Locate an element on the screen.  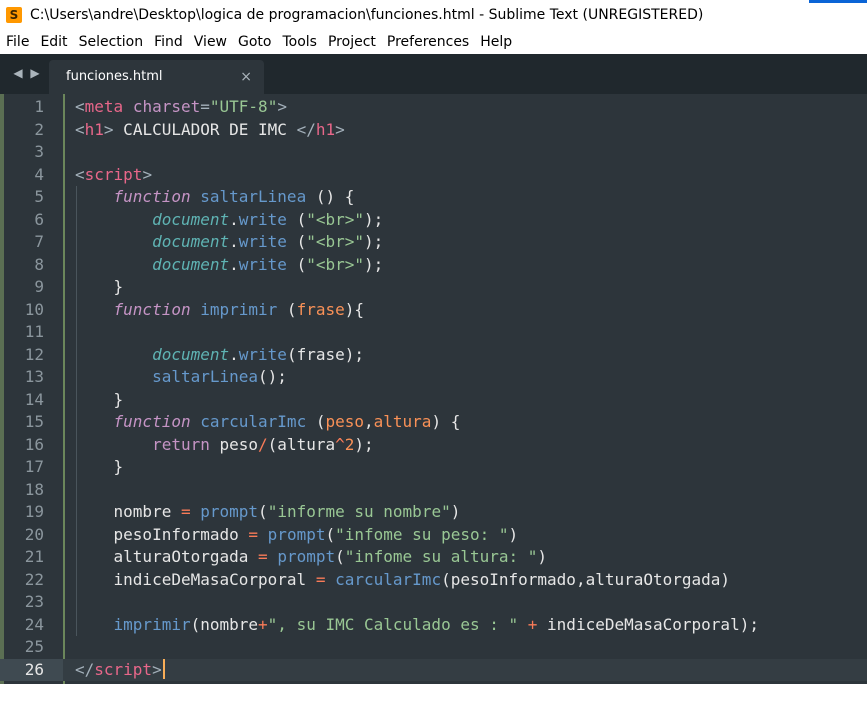
code-line: 4 <script> is located at coordinates (433, 175).